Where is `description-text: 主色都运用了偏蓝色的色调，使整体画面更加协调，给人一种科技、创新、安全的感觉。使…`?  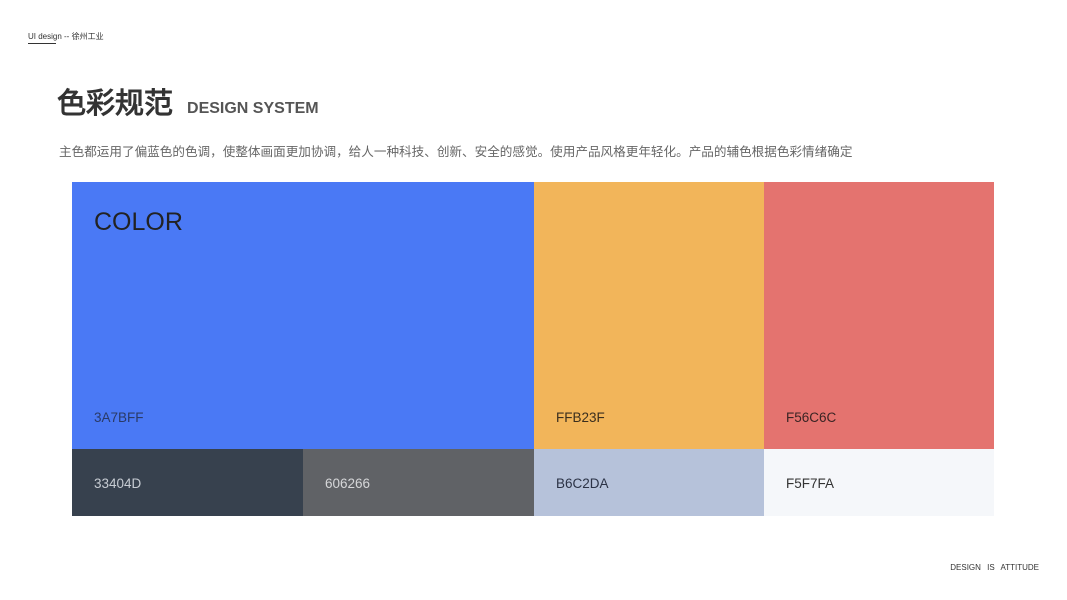
description-text: 主色都运用了偏蓝色的色调，使整体画面更加协调，给人一种科技、创新、安全的感觉。使… is located at coordinates (456, 151).